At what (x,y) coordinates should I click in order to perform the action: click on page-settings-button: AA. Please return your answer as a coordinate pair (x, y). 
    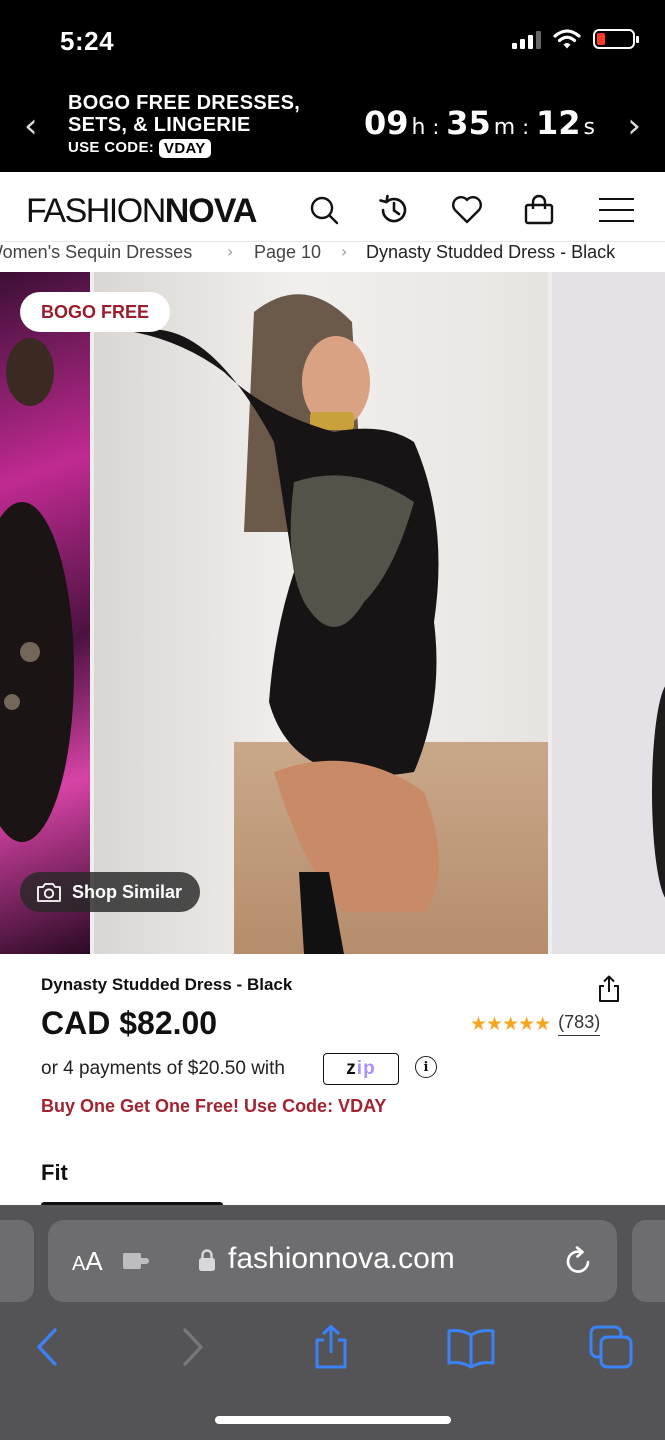
    Looking at the image, I should click on (87, 1261).